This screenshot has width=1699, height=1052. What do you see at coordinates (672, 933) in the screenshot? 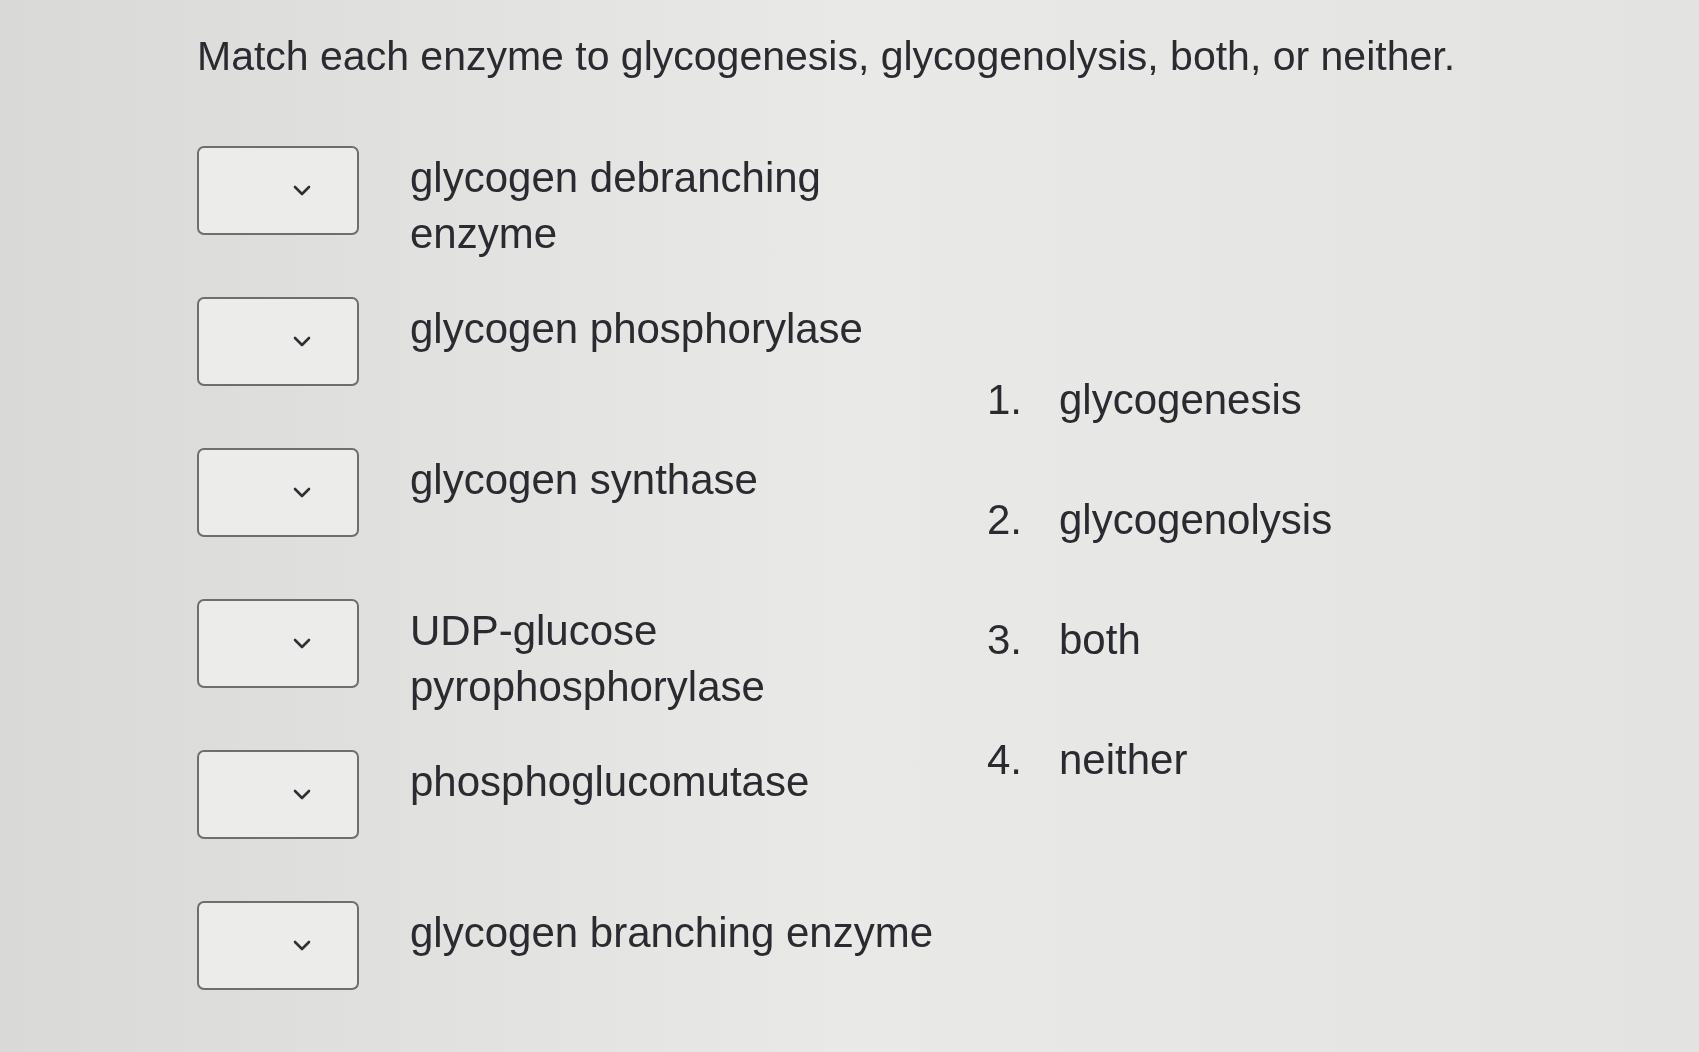
I see `enzyme-label: glycogen branching enzyme` at bounding box center [672, 933].